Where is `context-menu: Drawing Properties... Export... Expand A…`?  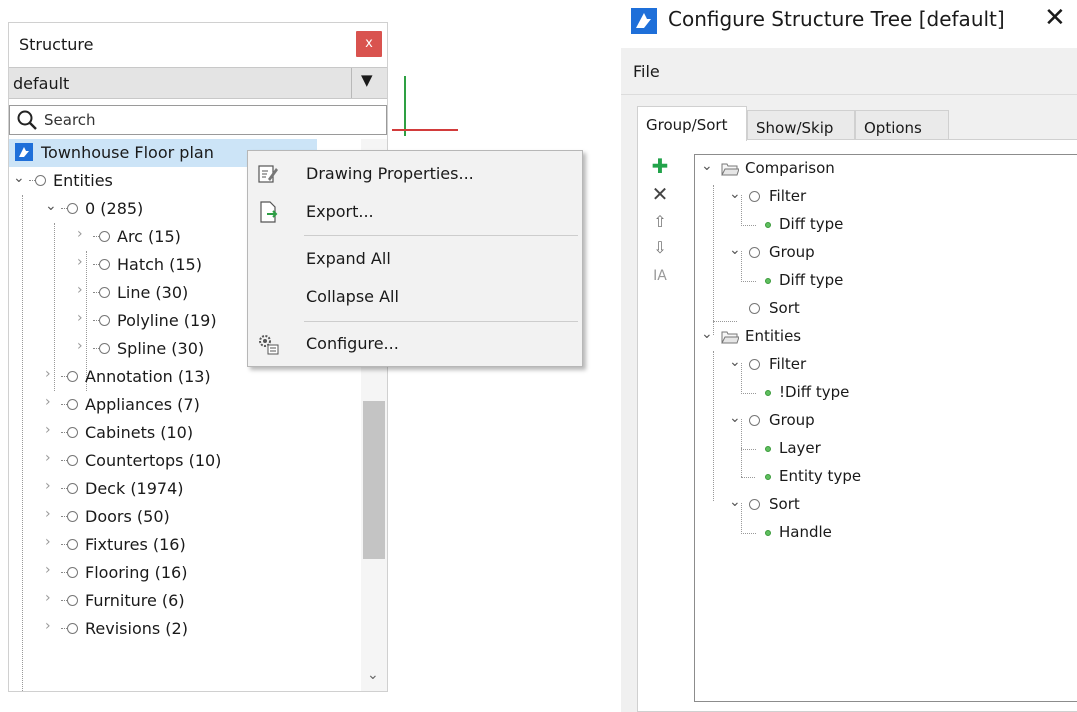 context-menu: Drawing Properties... Export... Expand A… is located at coordinates (415, 258).